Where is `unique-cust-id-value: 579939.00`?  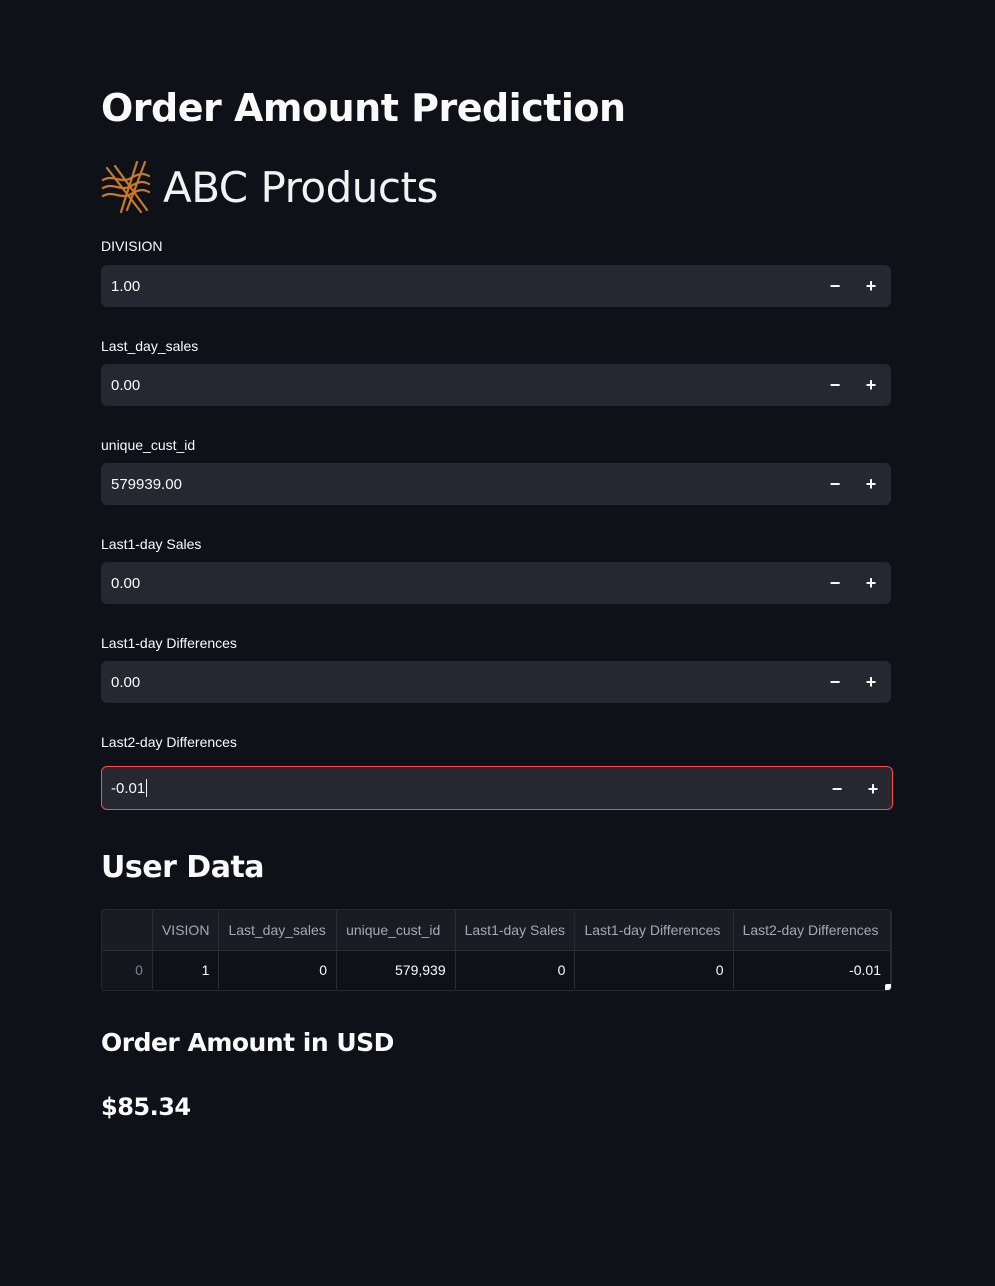
unique-cust-id-value: 579939.00 is located at coordinates (146, 485).